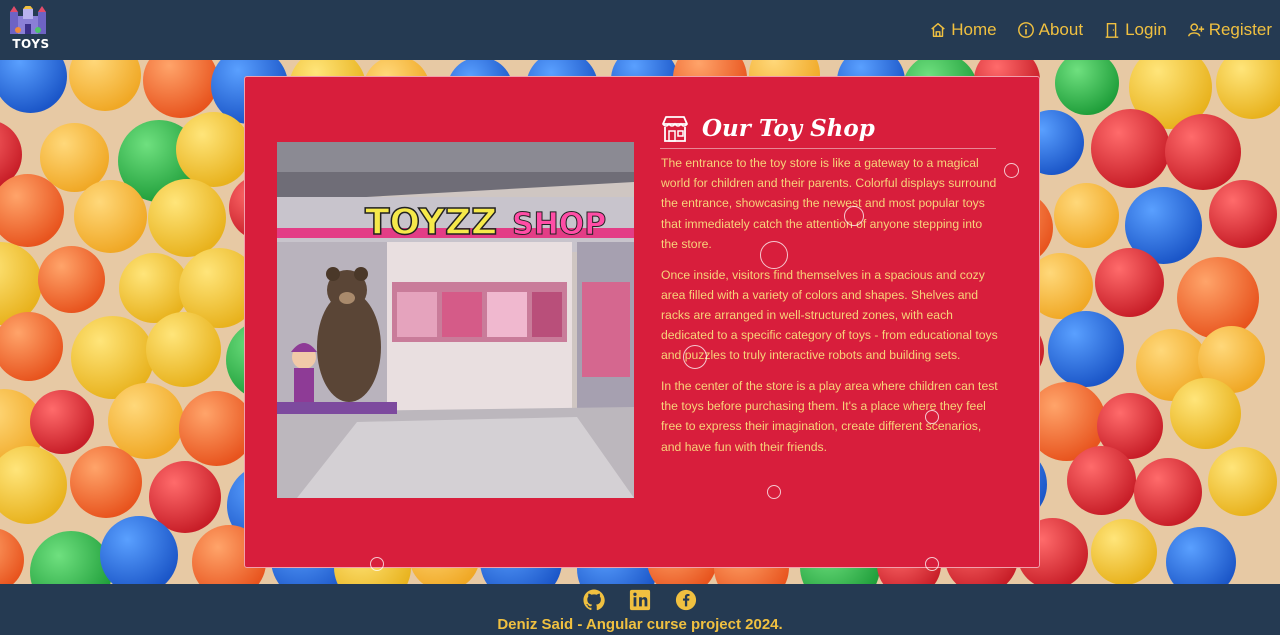 This screenshot has width=1280, height=635. I want to click on navbar: TOYS Home About Login Register, so click(640, 30).